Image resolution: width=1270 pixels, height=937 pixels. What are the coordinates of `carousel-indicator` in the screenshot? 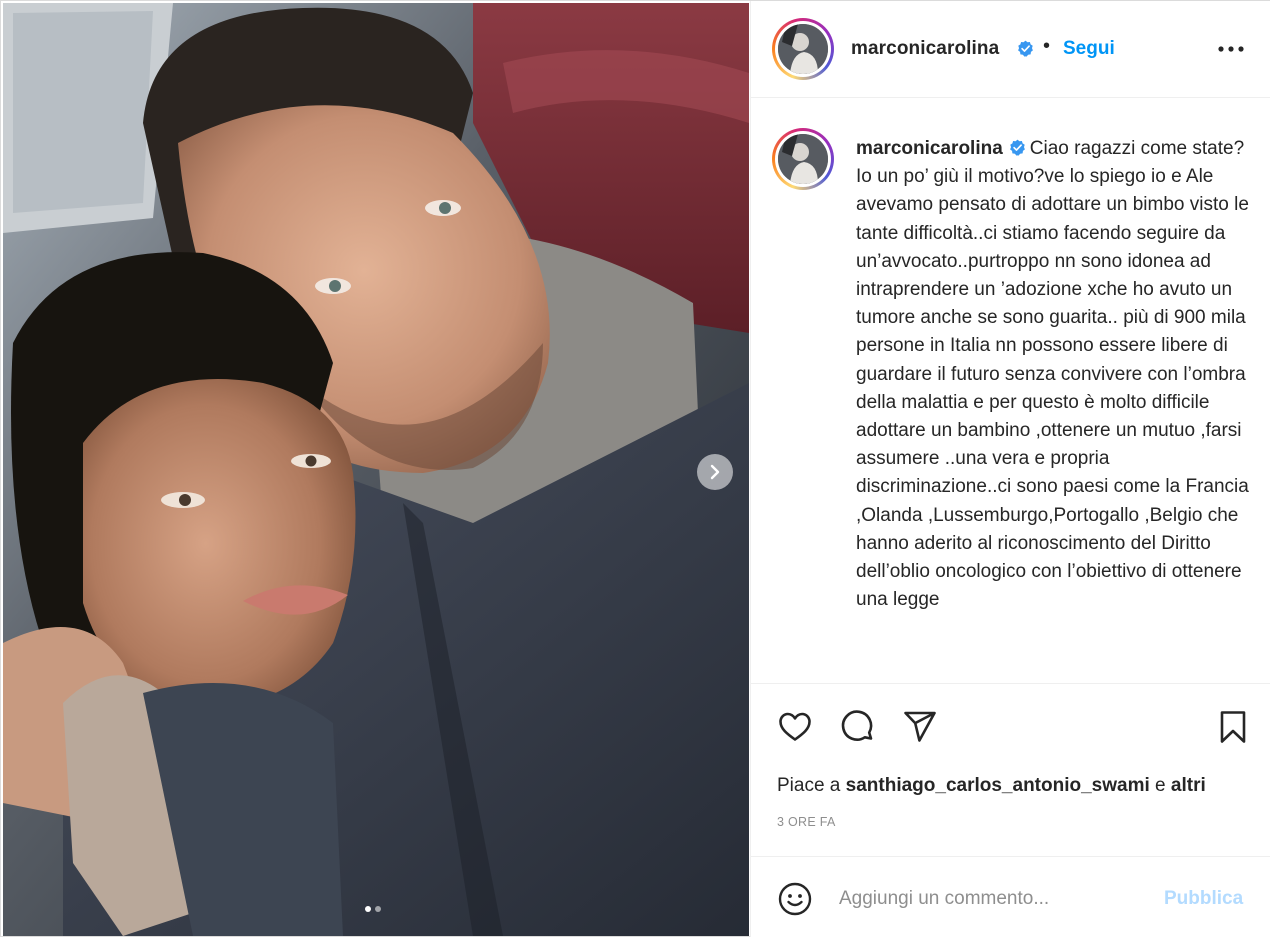 It's located at (373, 909).